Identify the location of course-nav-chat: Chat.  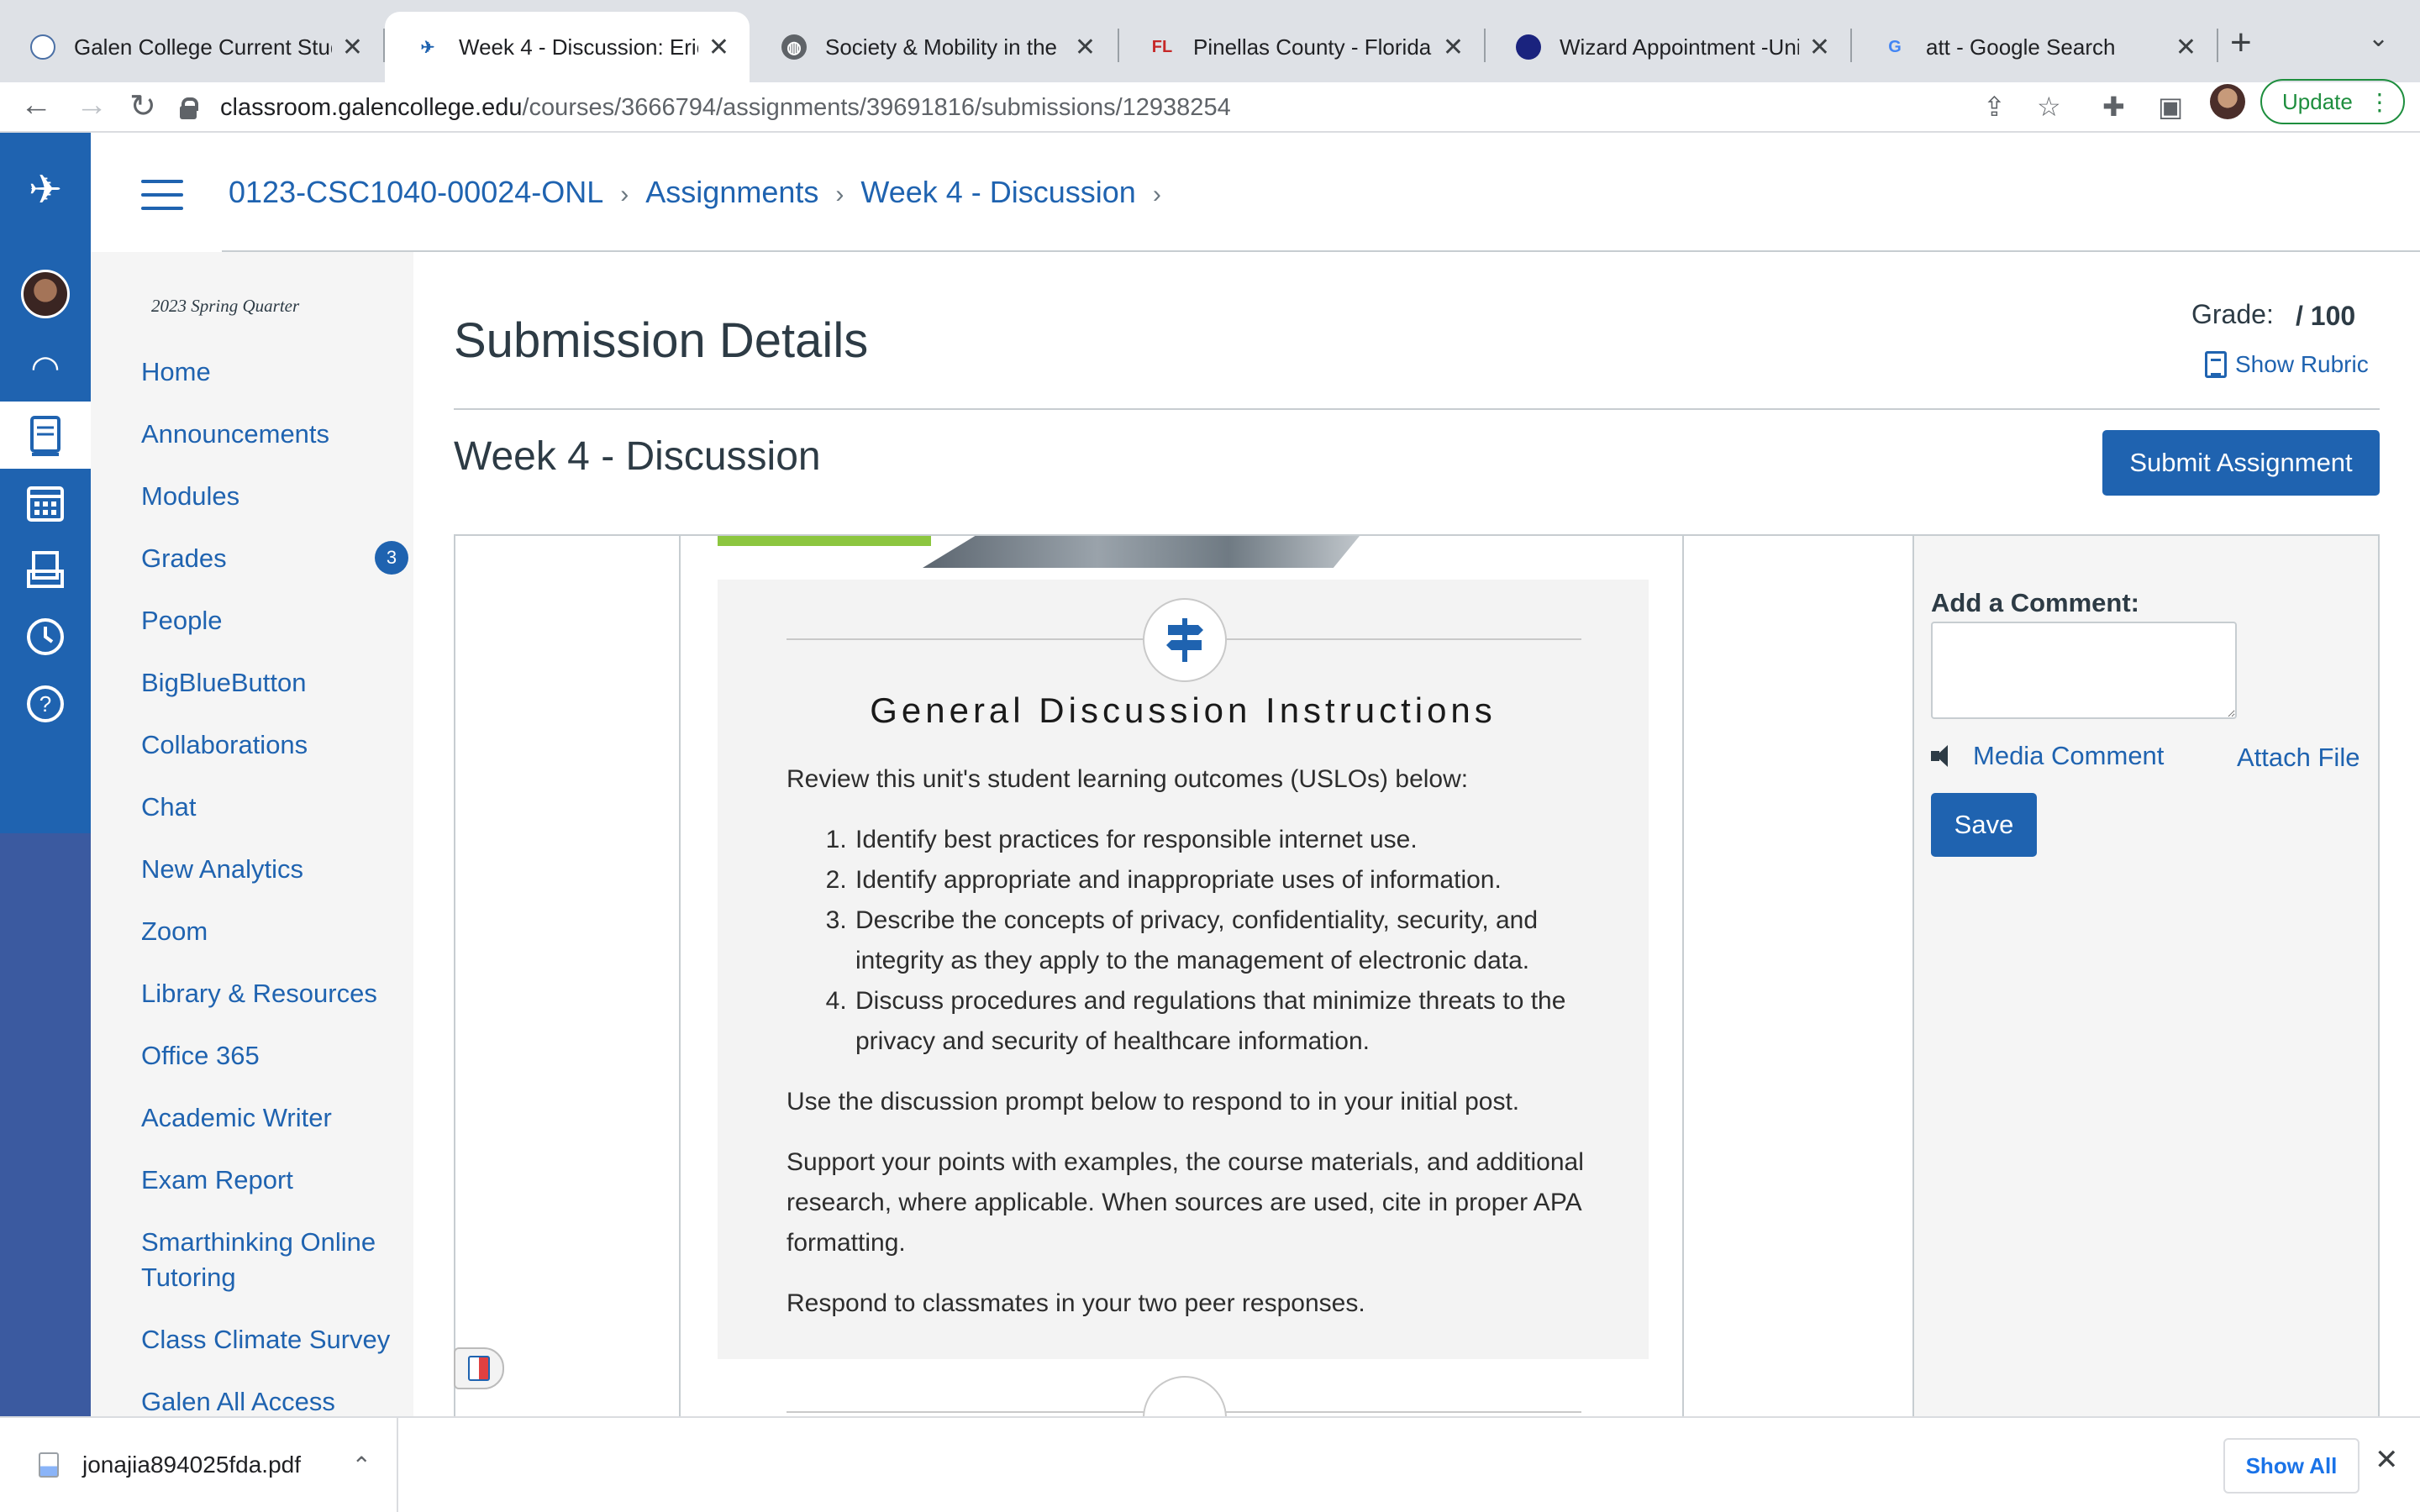
(267, 807).